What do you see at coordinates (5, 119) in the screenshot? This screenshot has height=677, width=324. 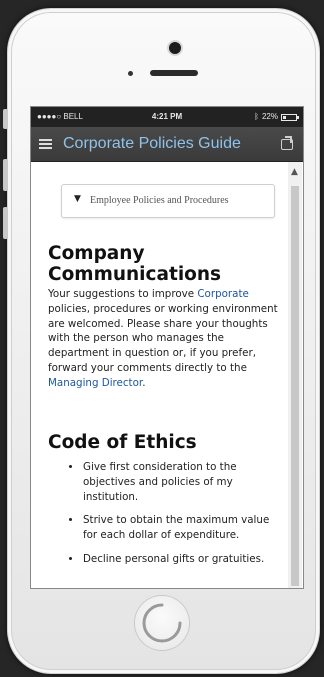 I see `mute-switch` at bounding box center [5, 119].